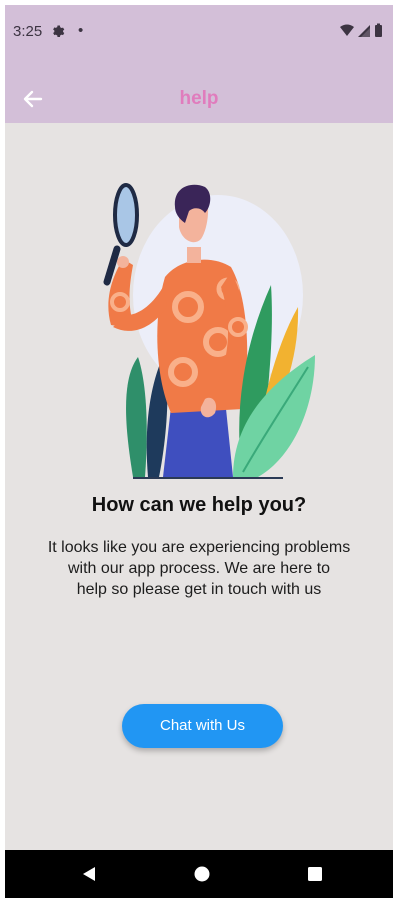 The image size is (398, 903). What do you see at coordinates (199, 589) in the screenshot?
I see `description-line: help so please get in touch with us` at bounding box center [199, 589].